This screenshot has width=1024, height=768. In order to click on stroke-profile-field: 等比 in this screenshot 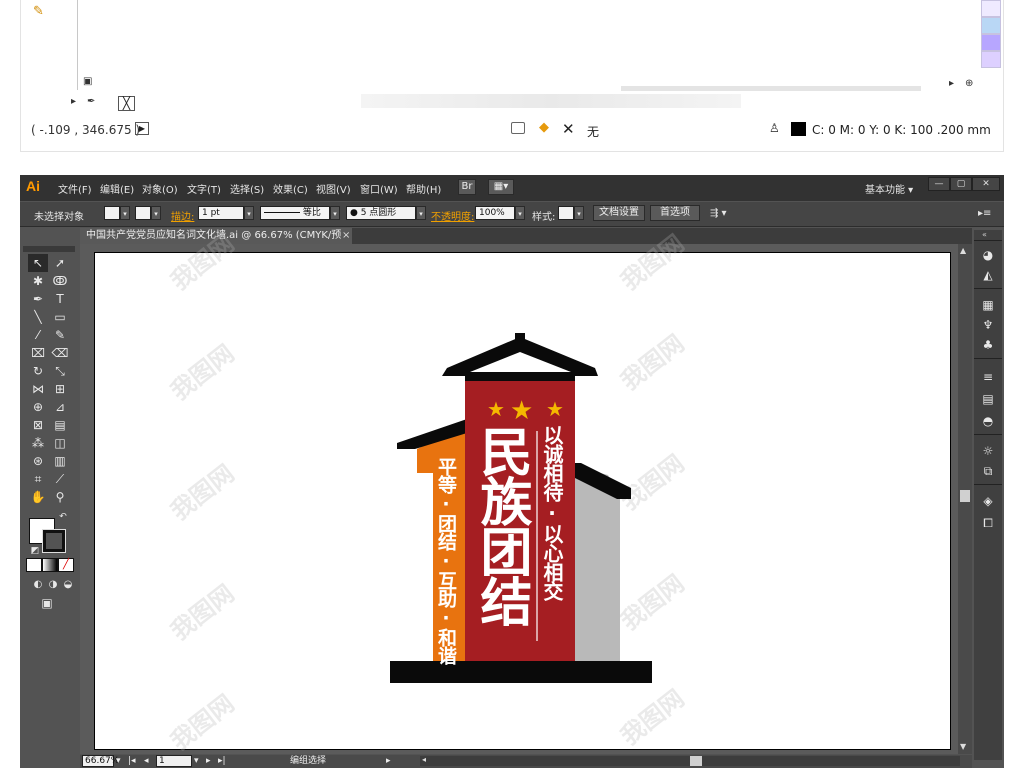, I will do `click(295, 213)`.